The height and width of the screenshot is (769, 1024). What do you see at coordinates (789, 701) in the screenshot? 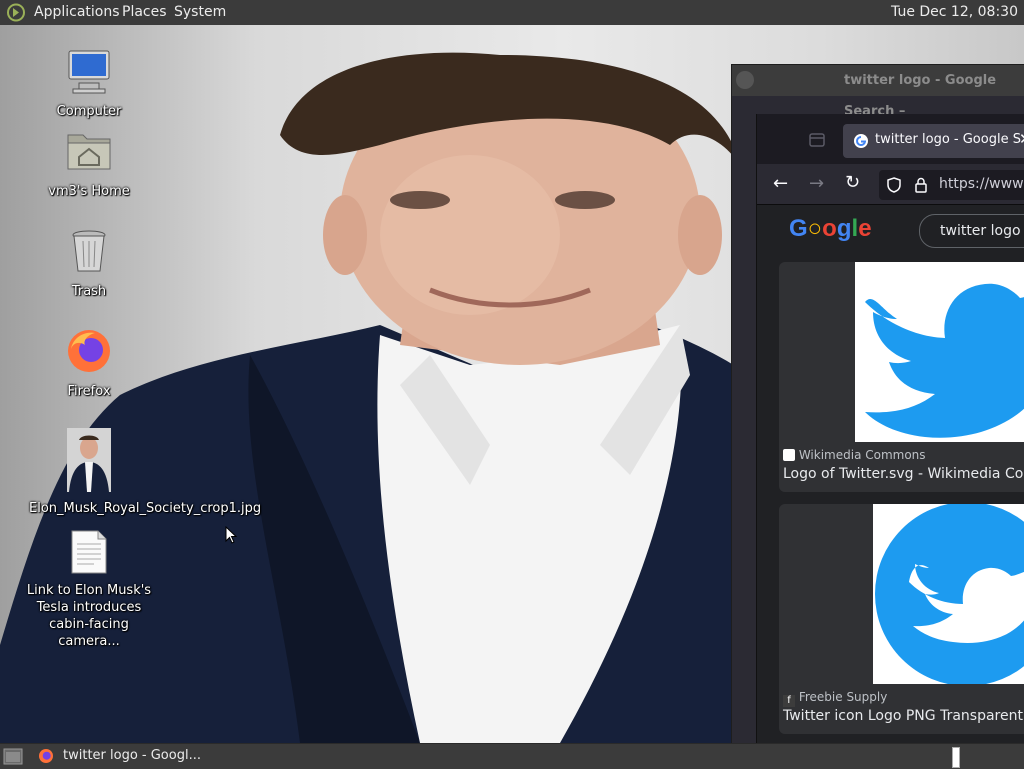
I see `freebie-supply-favicon-icon: f` at bounding box center [789, 701].